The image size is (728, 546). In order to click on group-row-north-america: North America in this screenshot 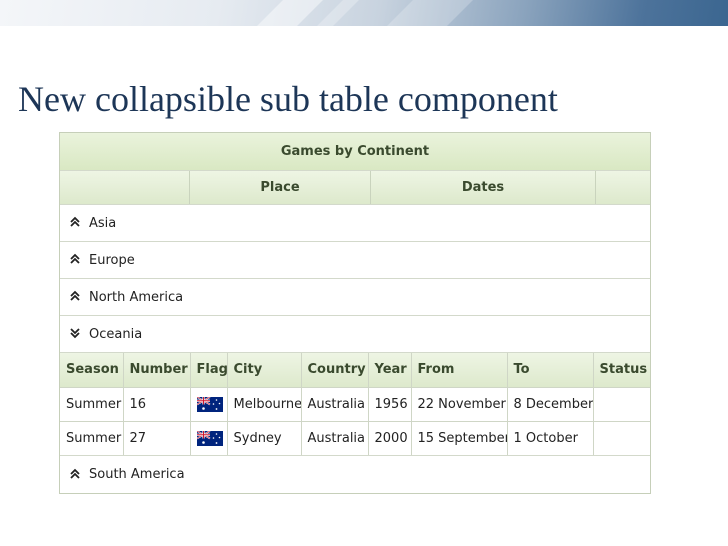, I will do `click(355, 297)`.